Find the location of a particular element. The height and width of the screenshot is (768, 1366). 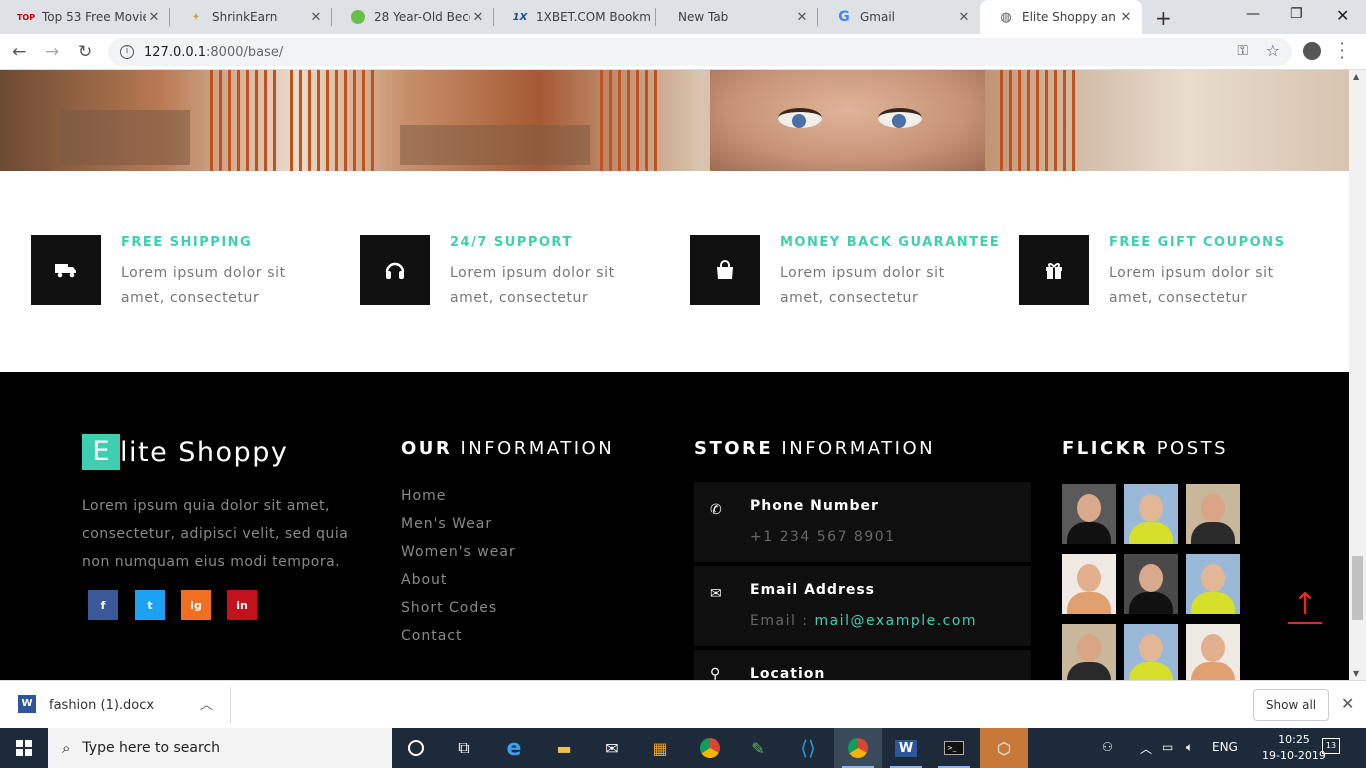

page-scrollbar: ▲ ▼ is located at coordinates (1357, 375).